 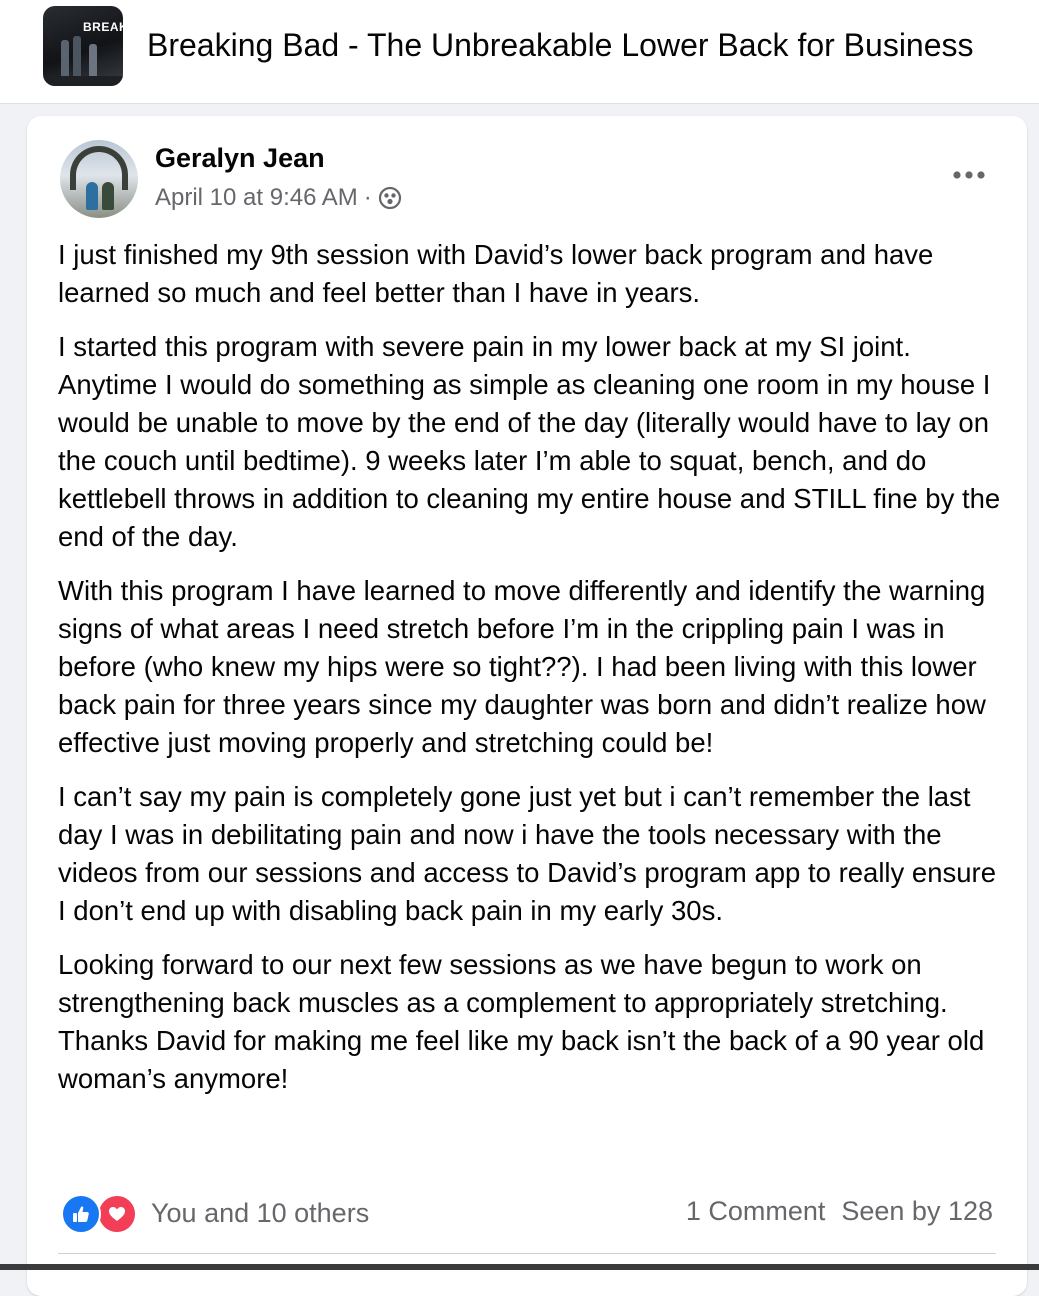 What do you see at coordinates (839, 1211) in the screenshot?
I see `post-stats: 1 Comment Seen by 128` at bounding box center [839, 1211].